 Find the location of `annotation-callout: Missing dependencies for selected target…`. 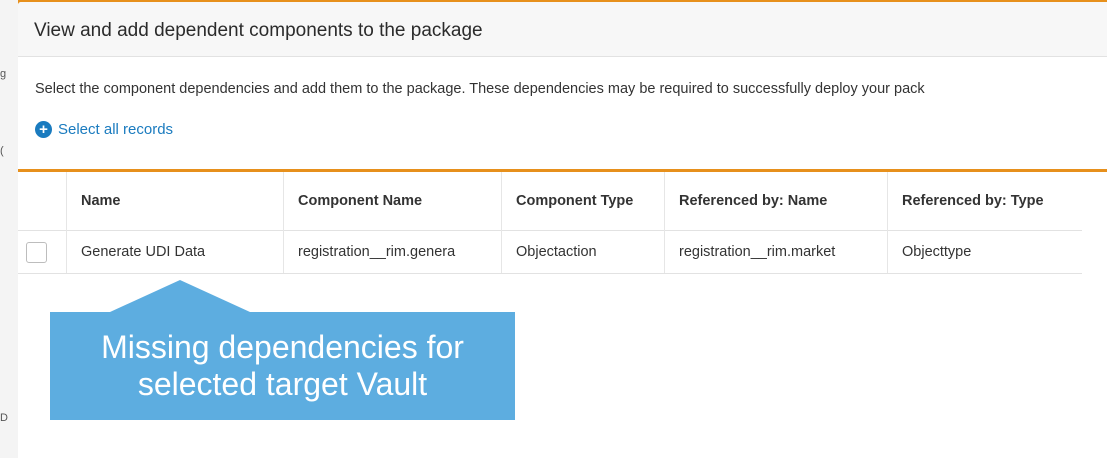

annotation-callout: Missing dependencies for selected target… is located at coordinates (282, 366).